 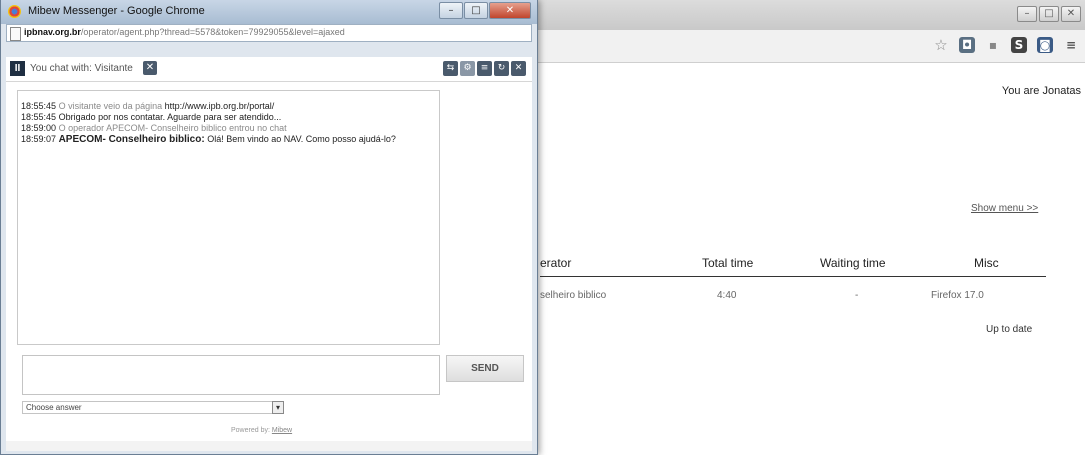 I want to click on message-text: O visitante veio da página, so click(x=110, y=106).